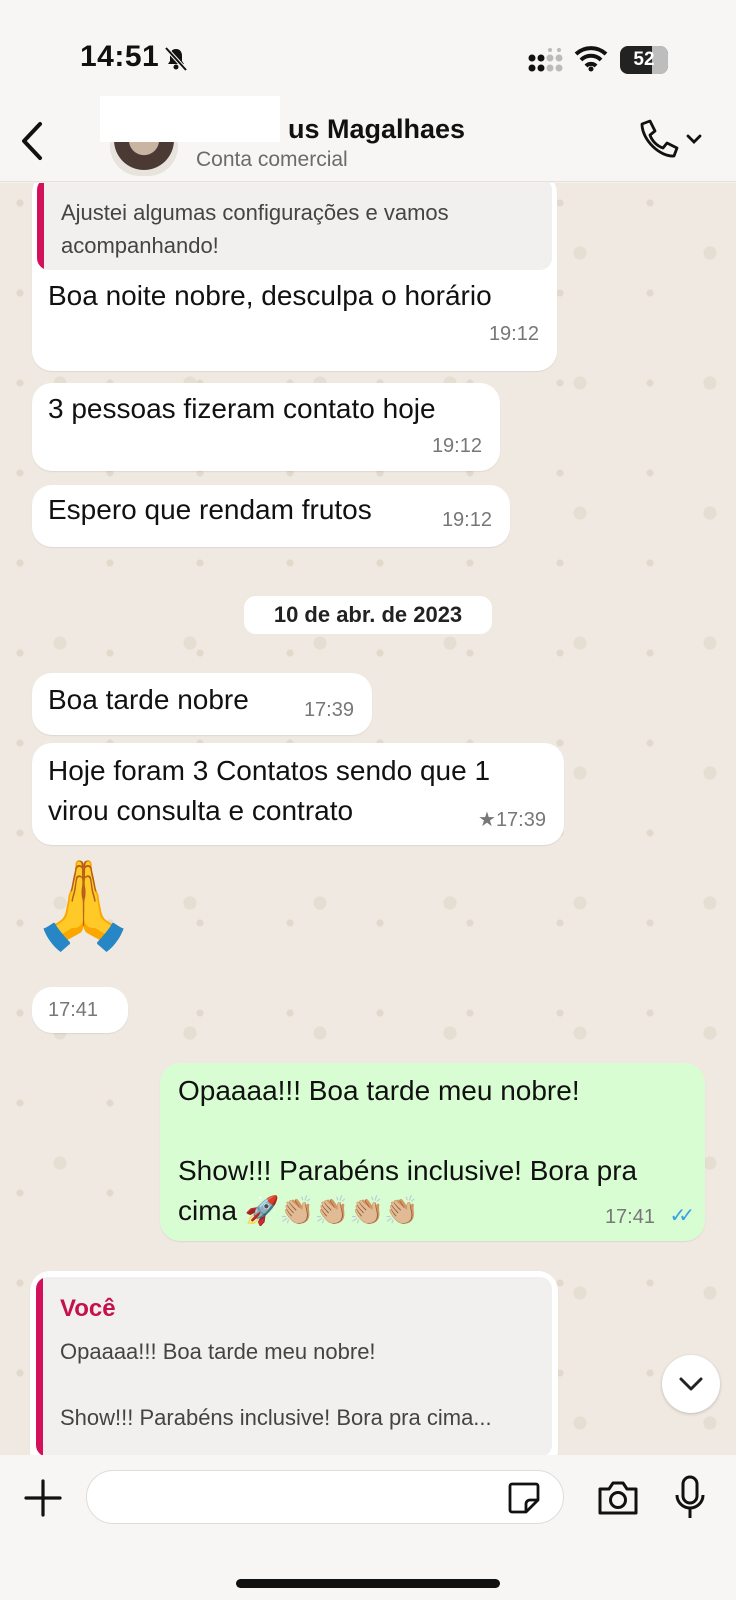  Describe the element at coordinates (368, 1583) in the screenshot. I see `home-indicator` at that location.